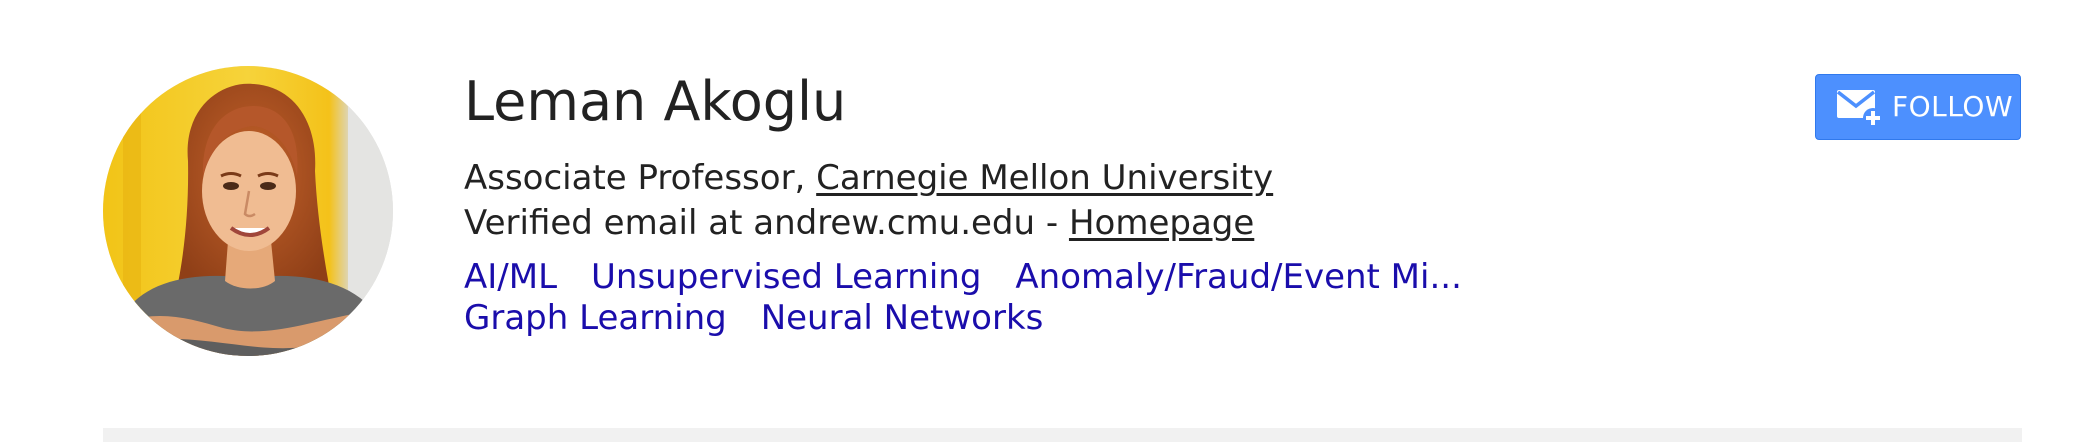 This screenshot has width=2075, height=442. Describe the element at coordinates (248, 211) in the screenshot. I see `avatar` at that location.